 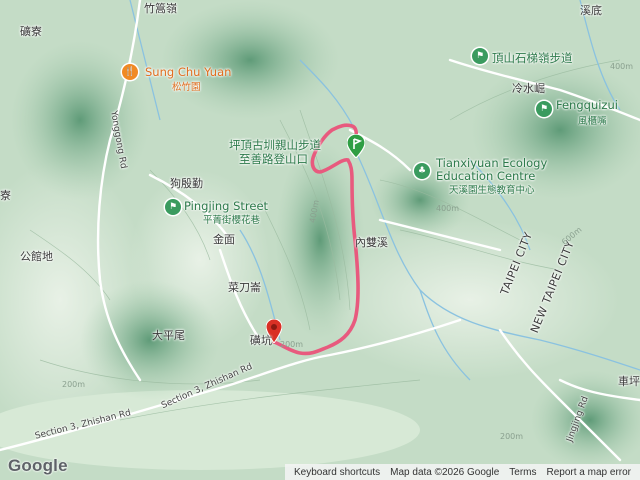 I want to click on start-pin-icon, so click(x=356, y=146).